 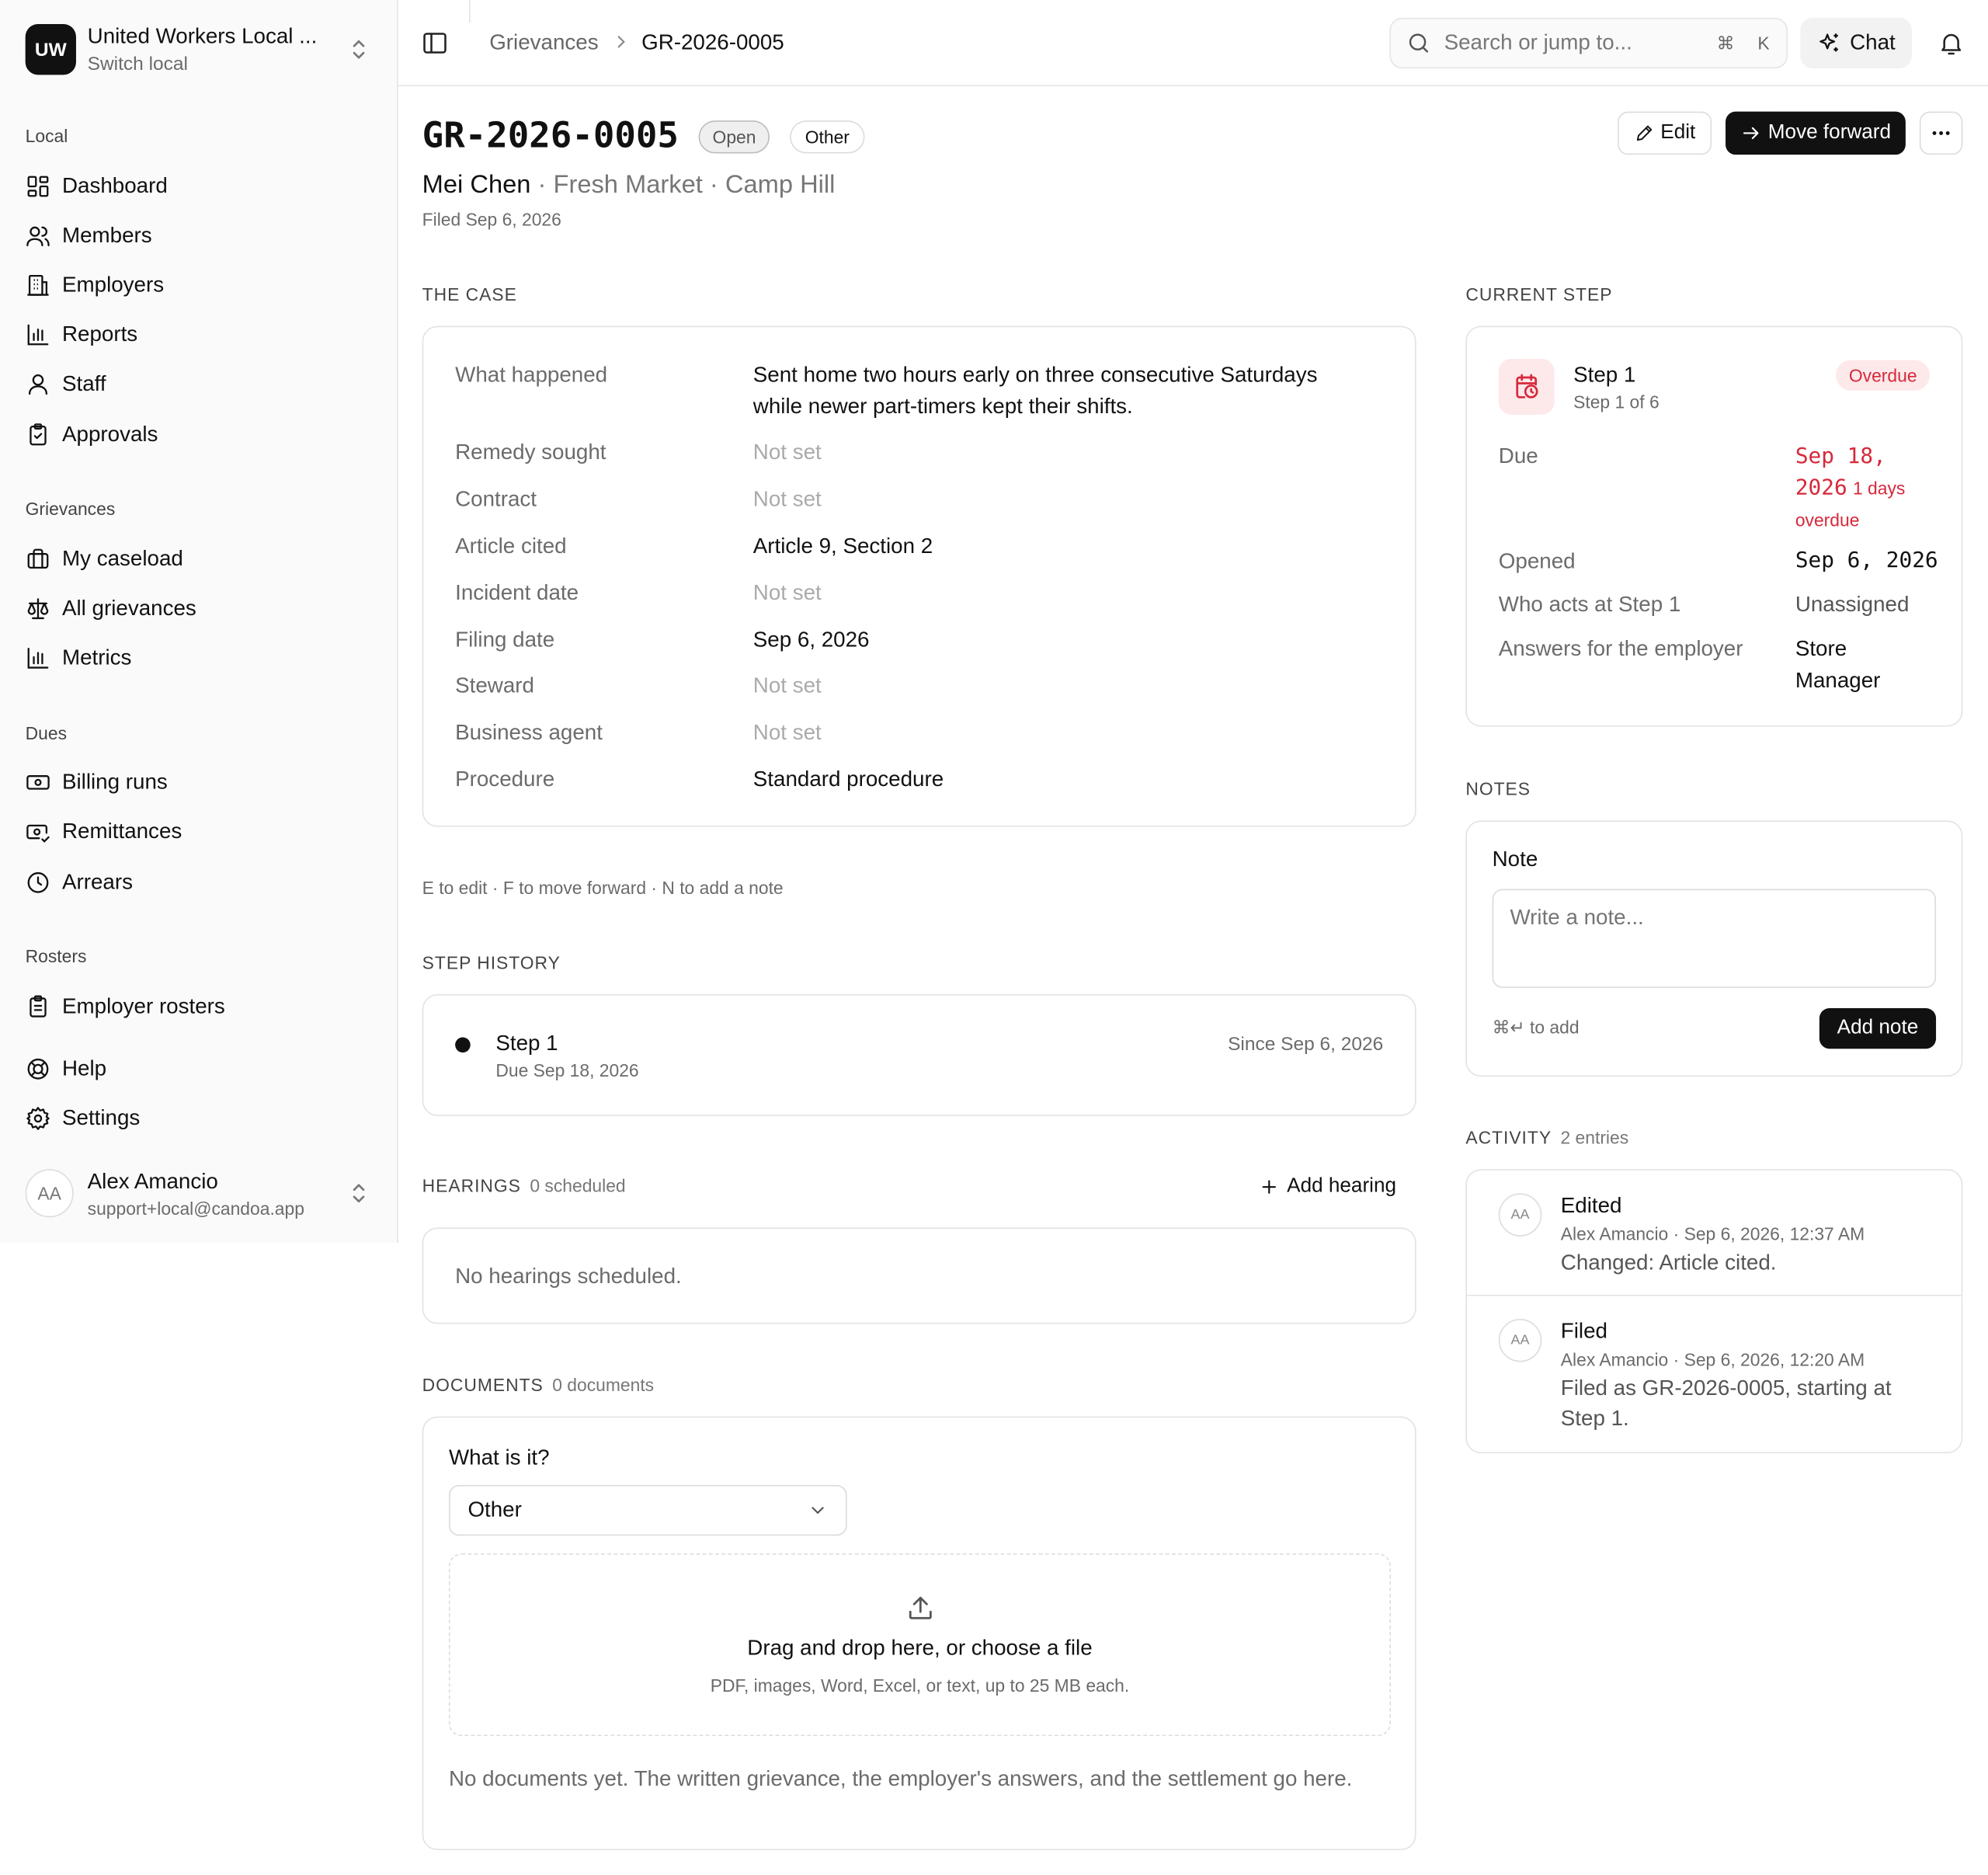 I want to click on sparkles-icon, so click(x=1828, y=42).